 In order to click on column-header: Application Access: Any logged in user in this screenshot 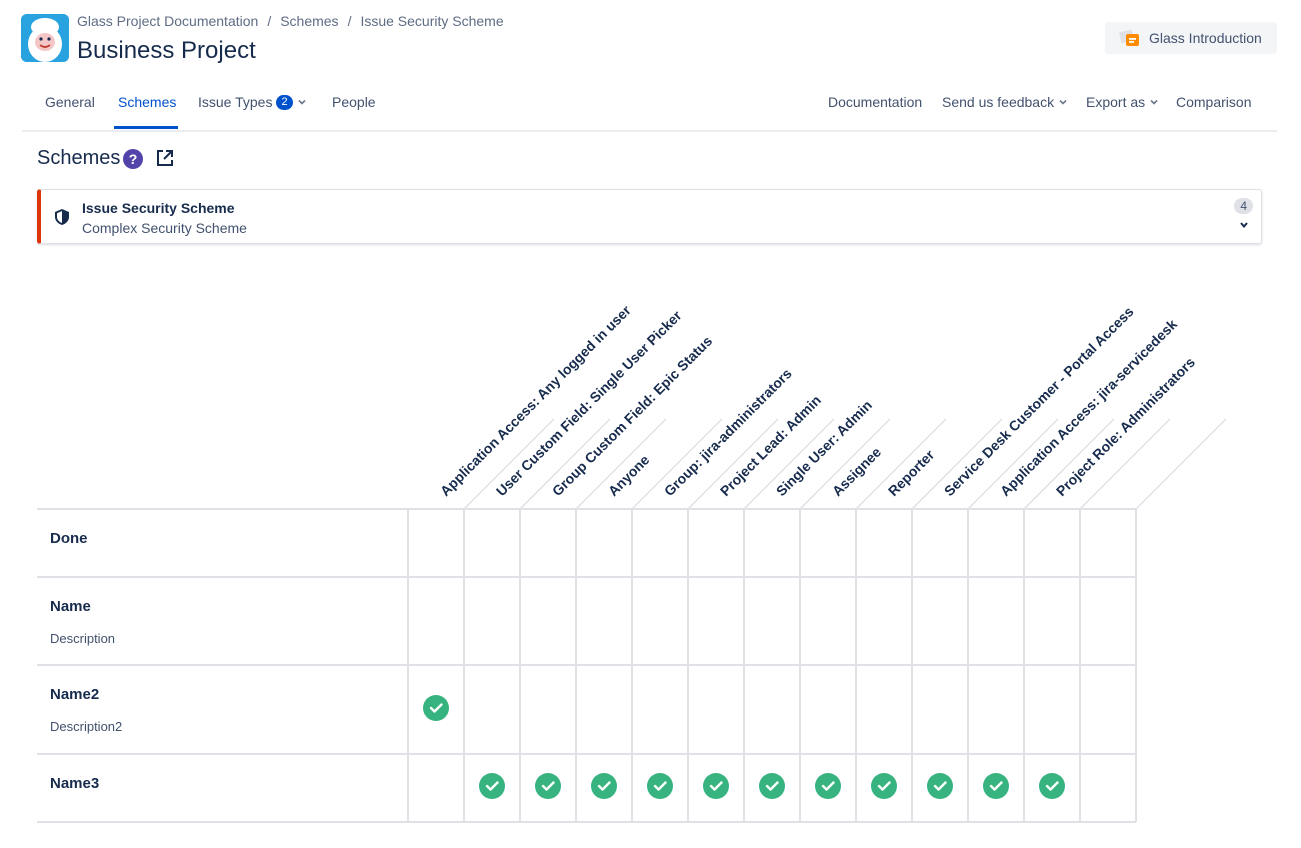, I will do `click(535, 400)`.